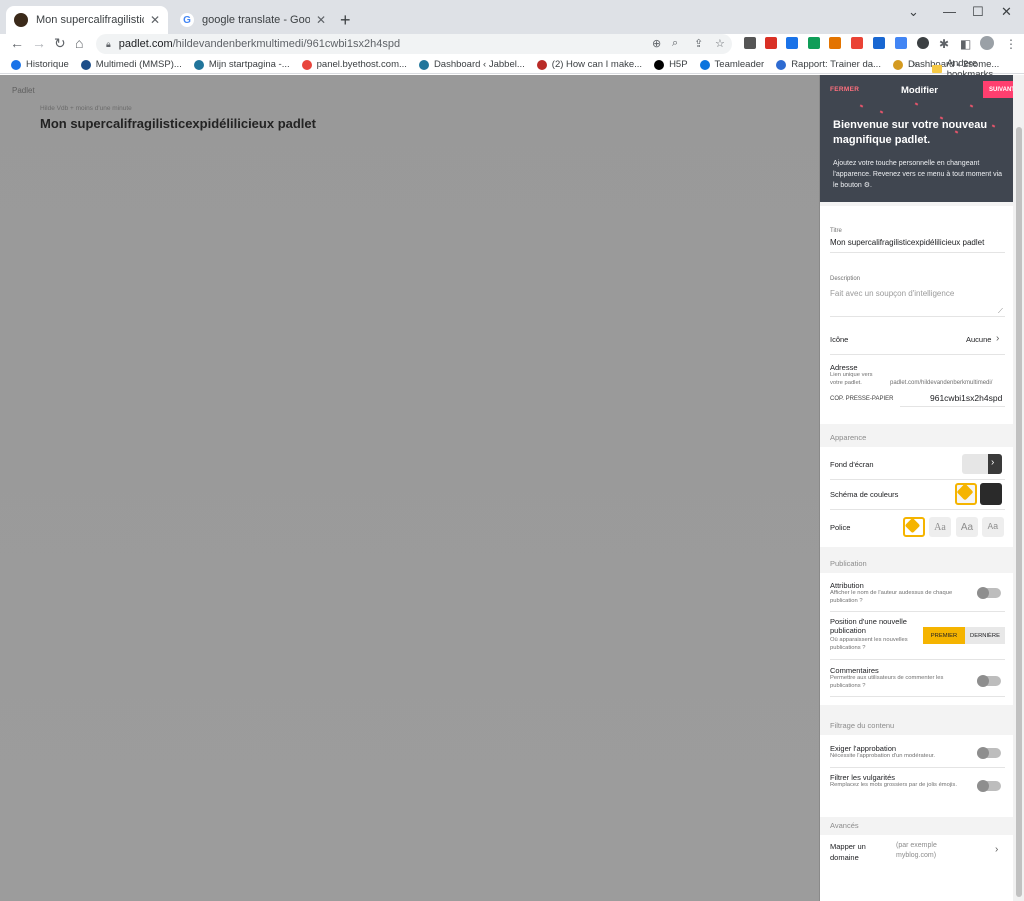 The width and height of the screenshot is (1024, 901). I want to click on tab-google: G google translate - Google Zoeke ✕, so click(253, 20).